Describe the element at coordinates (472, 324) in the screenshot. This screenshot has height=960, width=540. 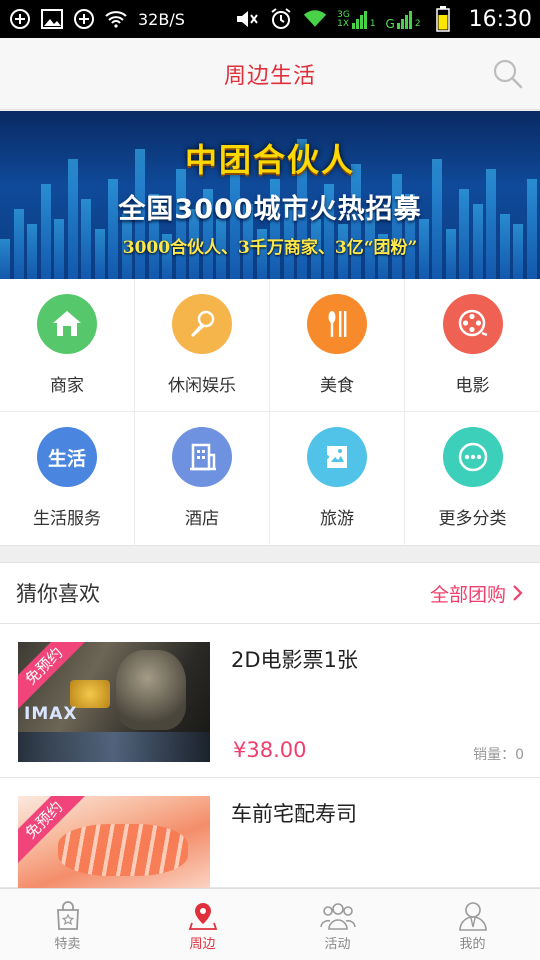
I see `film-reel-icon` at that location.